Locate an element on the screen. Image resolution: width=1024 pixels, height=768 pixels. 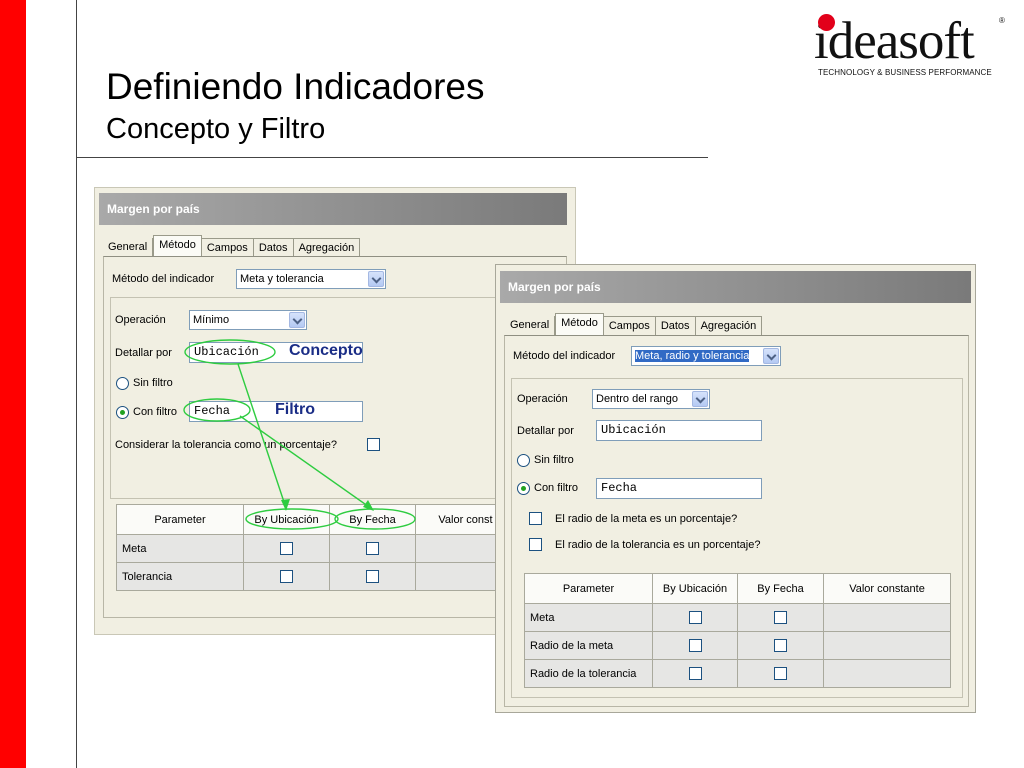
tab-strip: General Método Campos Datos Agregación is located at coordinates (634, 324).